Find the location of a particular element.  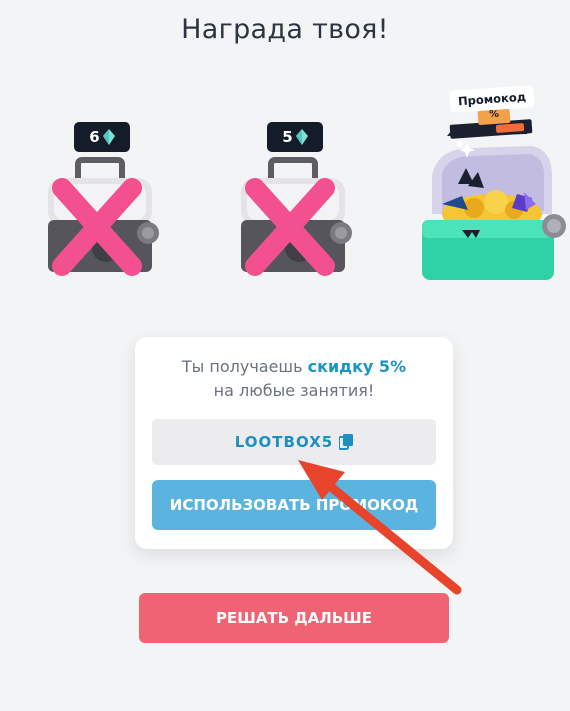

chest-locked-1: 6 is located at coordinates (102, 198).